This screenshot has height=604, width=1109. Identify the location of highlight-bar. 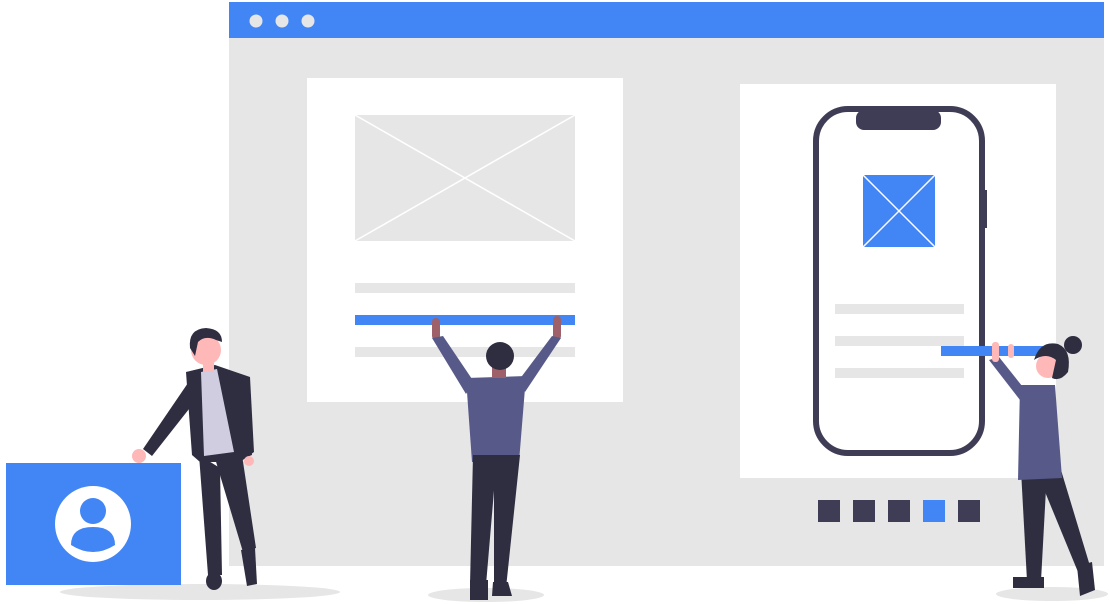
(465, 320).